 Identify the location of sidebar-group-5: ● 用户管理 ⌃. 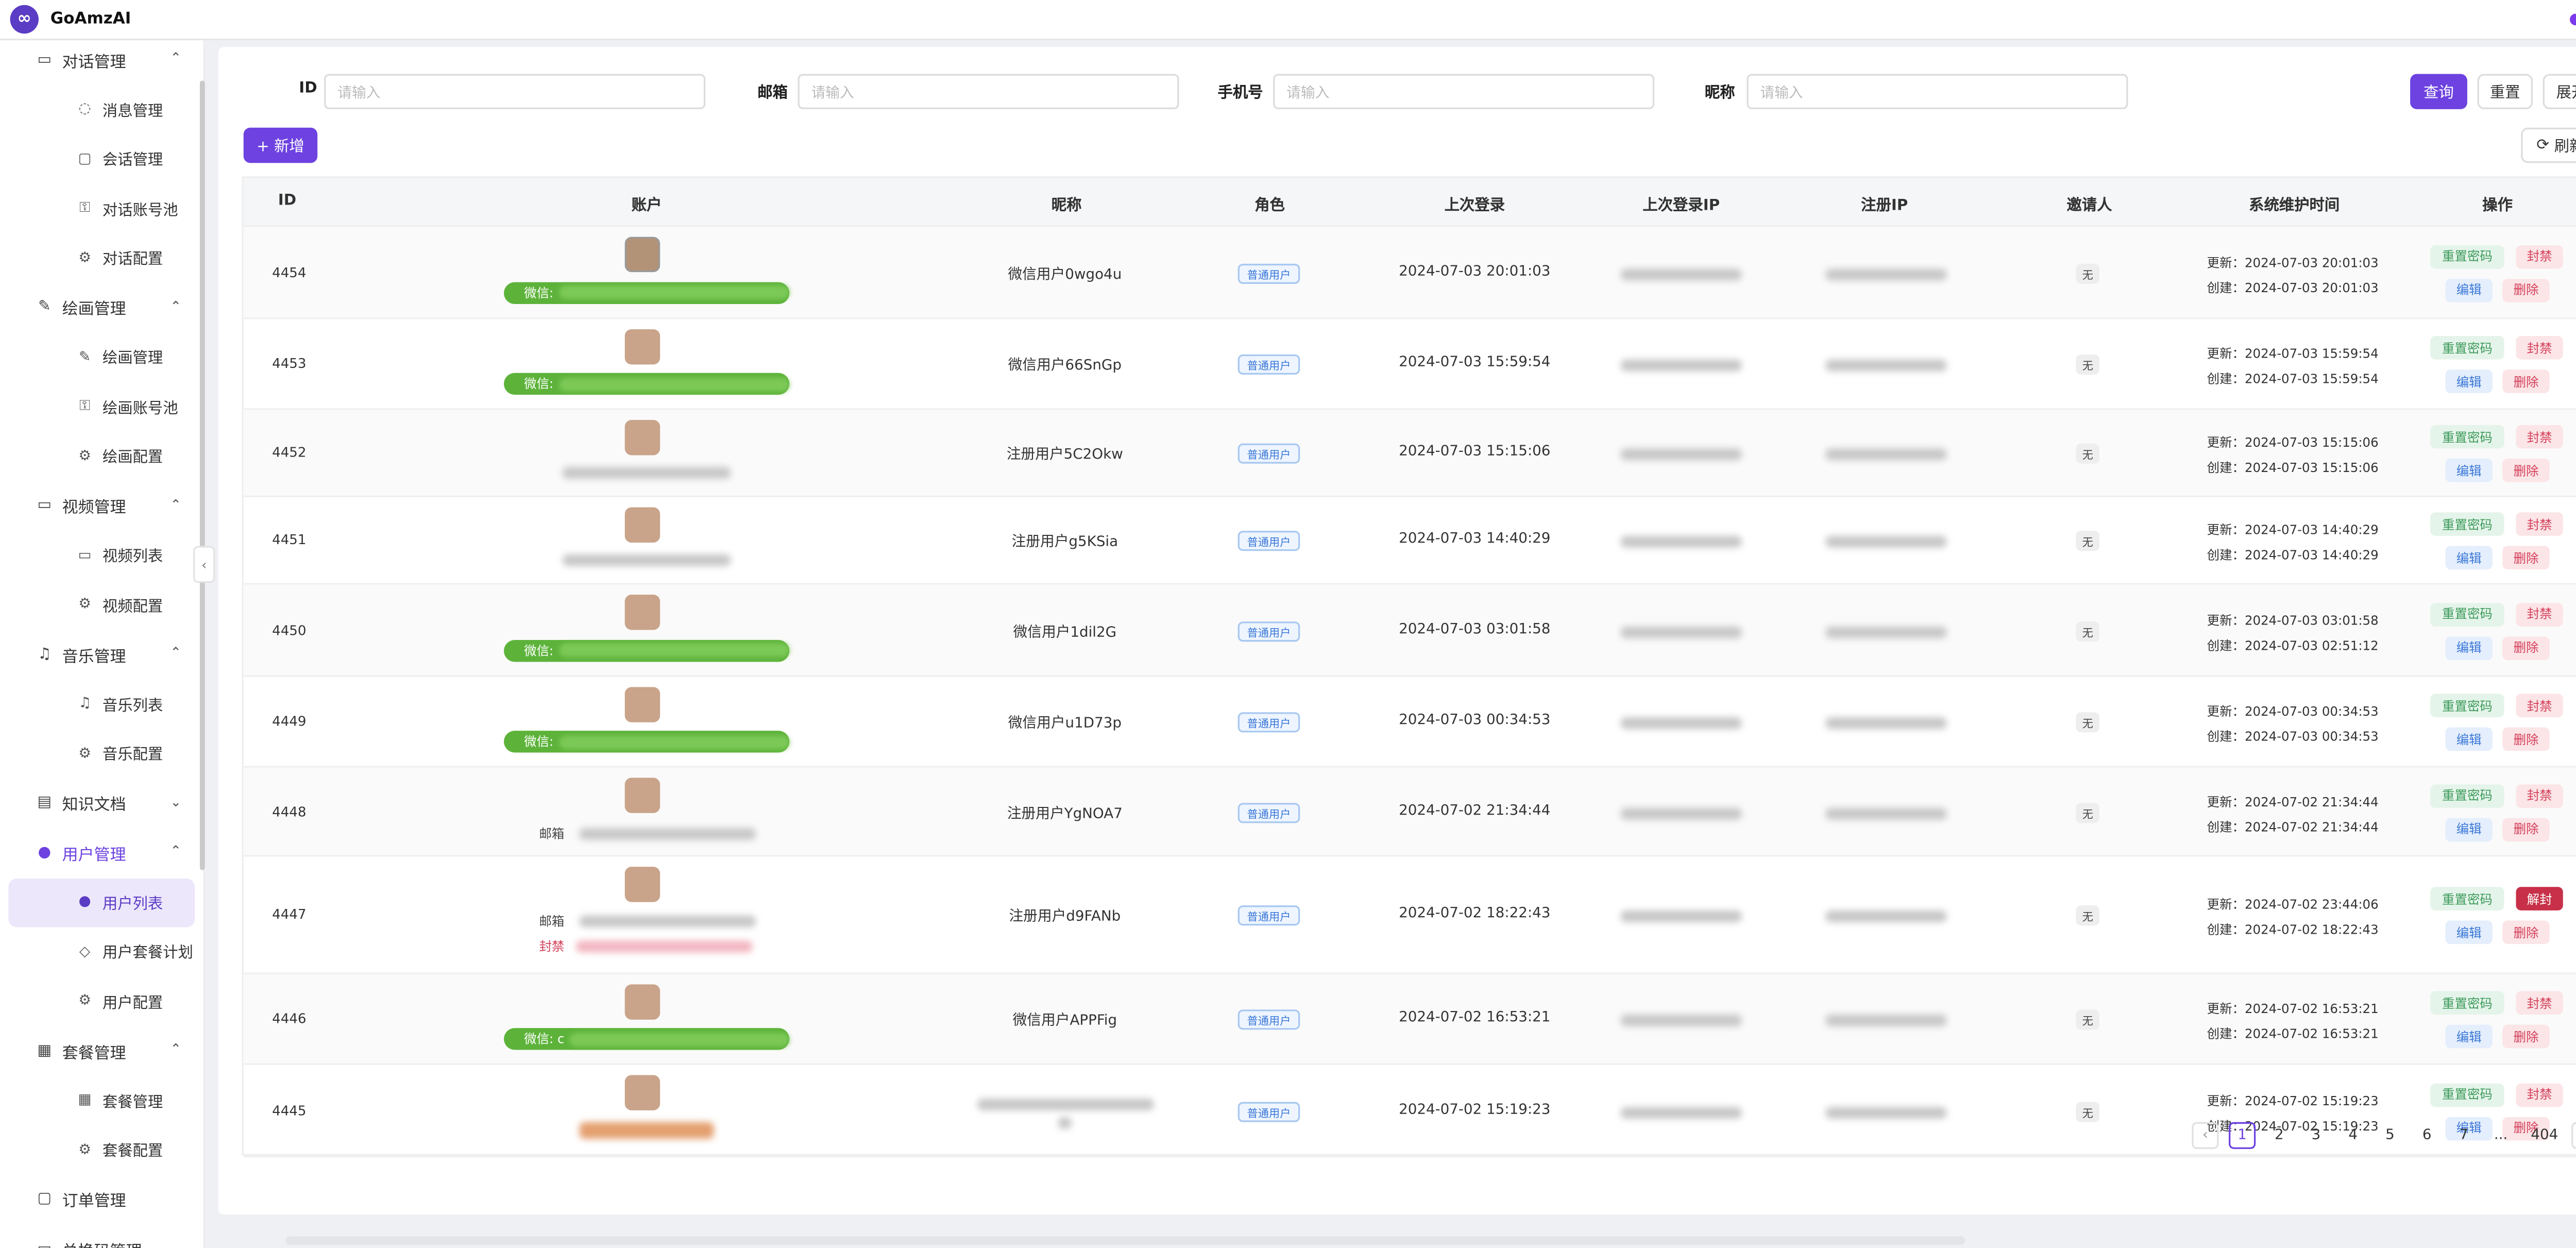
(101, 853).